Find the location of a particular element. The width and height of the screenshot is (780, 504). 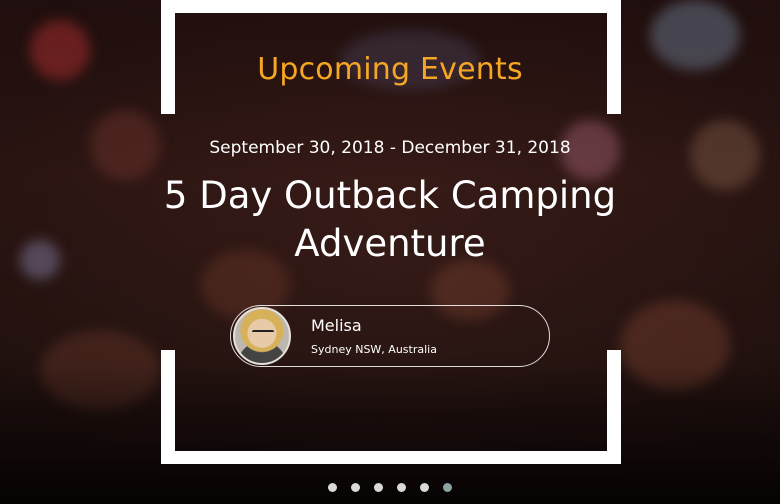

bokeh-light is located at coordinates (40, 260).